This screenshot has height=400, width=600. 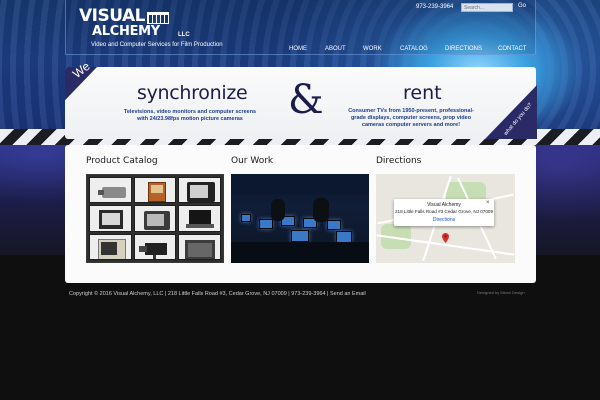 What do you see at coordinates (110, 190) in the screenshot?
I see `catalog-item-camera` at bounding box center [110, 190].